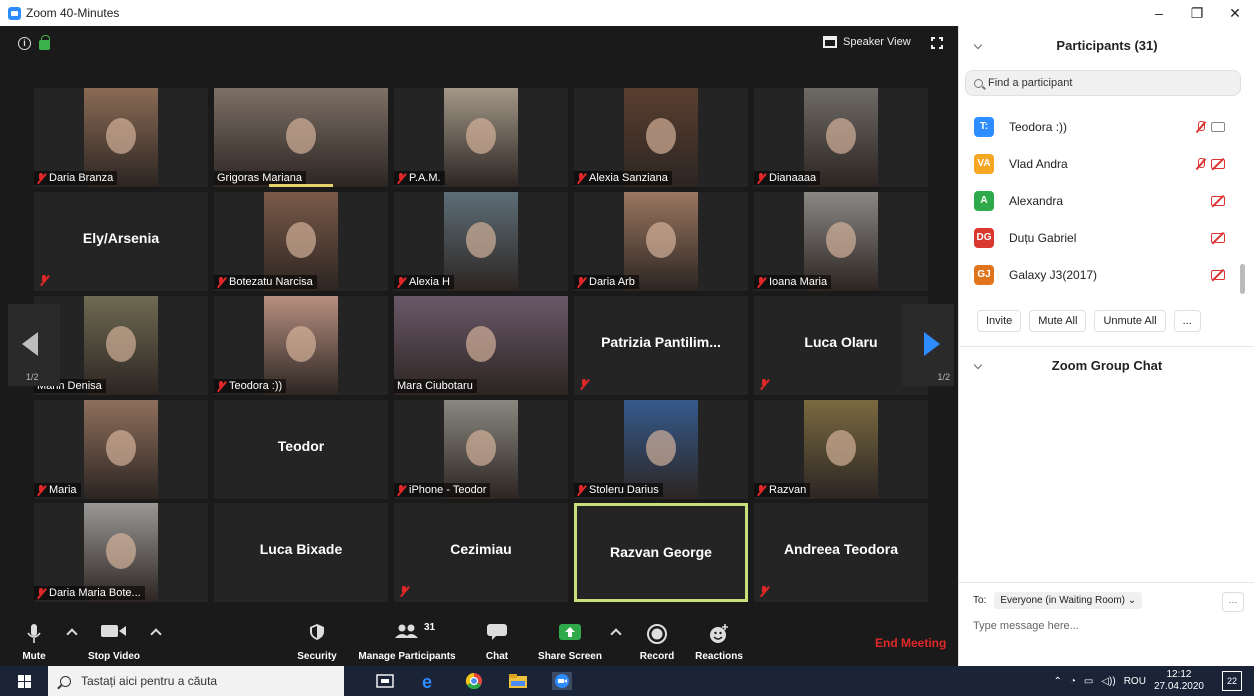 The width and height of the screenshot is (1254, 696). What do you see at coordinates (978, 365) in the screenshot?
I see `chat-collapse-chevron-icon` at bounding box center [978, 365].